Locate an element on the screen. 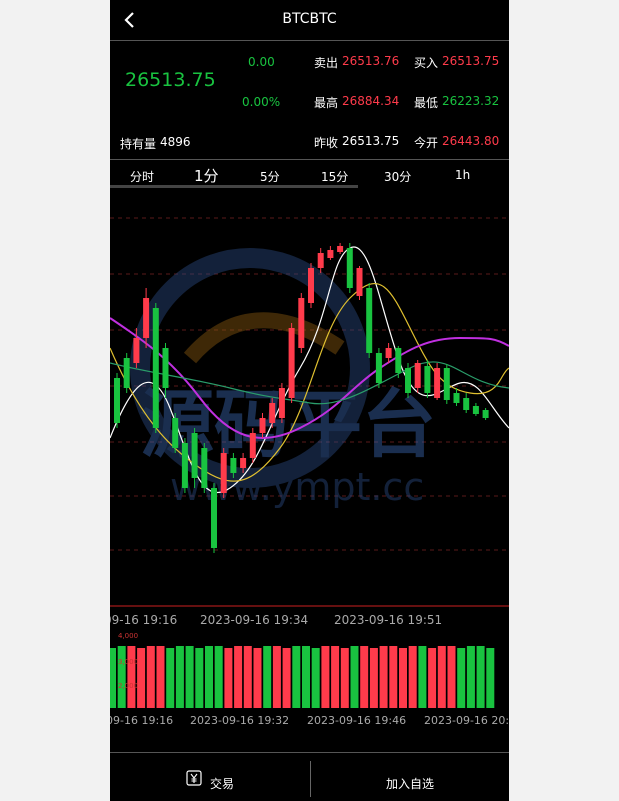 The width and height of the screenshot is (619, 801). open-label: 今开 is located at coordinates (426, 143).